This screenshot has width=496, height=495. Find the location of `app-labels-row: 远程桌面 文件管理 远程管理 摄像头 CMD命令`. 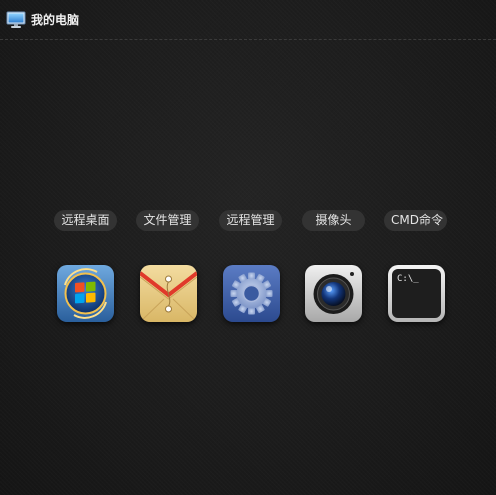

app-labels-row: 远程桌面 文件管理 远程管理 摄像头 CMD命令 is located at coordinates (248, 221).